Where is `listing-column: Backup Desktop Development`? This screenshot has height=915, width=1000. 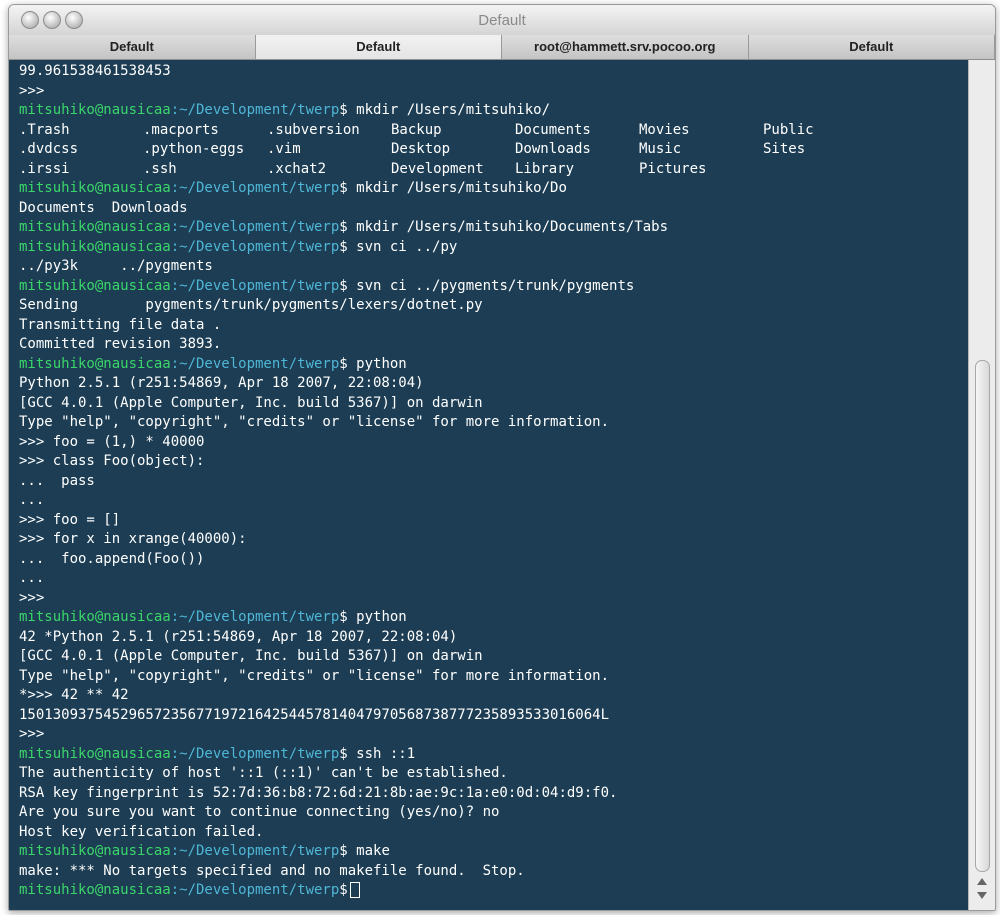 listing-column: Backup Desktop Development is located at coordinates (453, 150).